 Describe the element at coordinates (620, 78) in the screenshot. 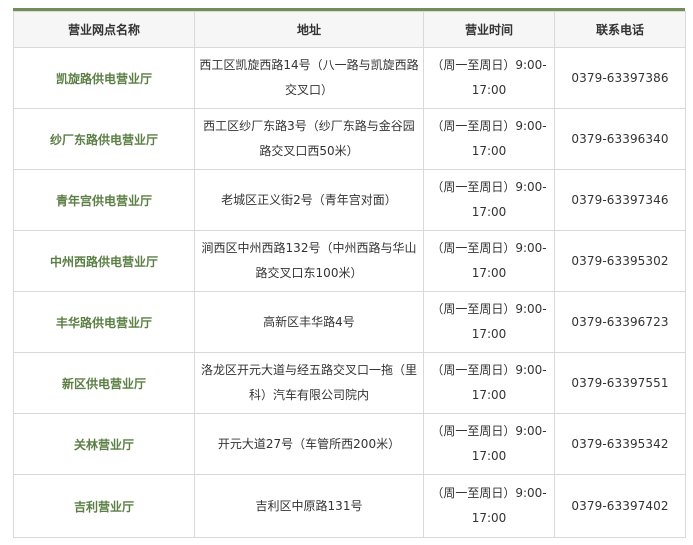

I see `hall-phone: 0379-63397386` at that location.